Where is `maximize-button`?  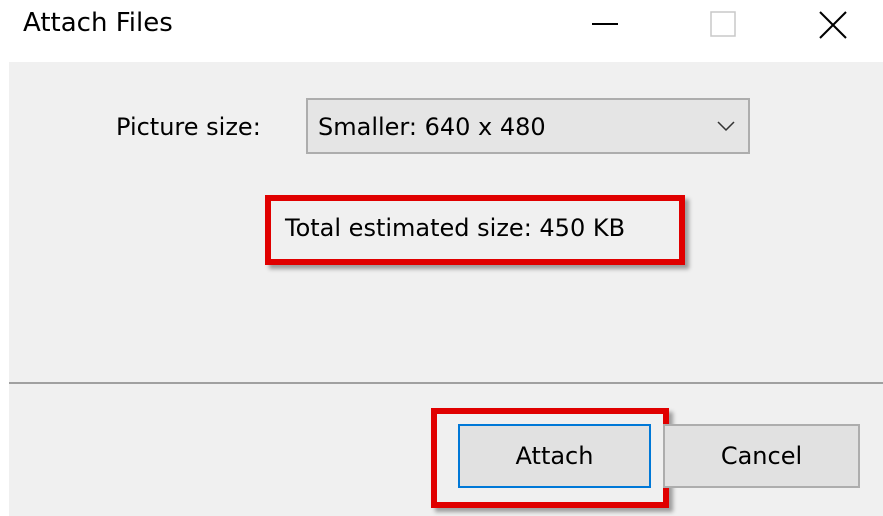 maximize-button is located at coordinates (725, 26).